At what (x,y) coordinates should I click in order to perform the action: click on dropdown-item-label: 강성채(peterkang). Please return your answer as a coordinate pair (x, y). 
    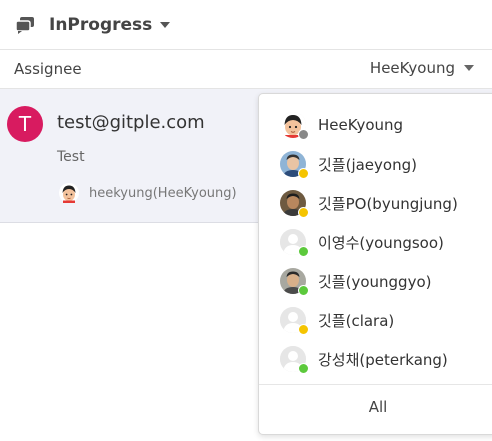
    Looking at the image, I should click on (383, 359).